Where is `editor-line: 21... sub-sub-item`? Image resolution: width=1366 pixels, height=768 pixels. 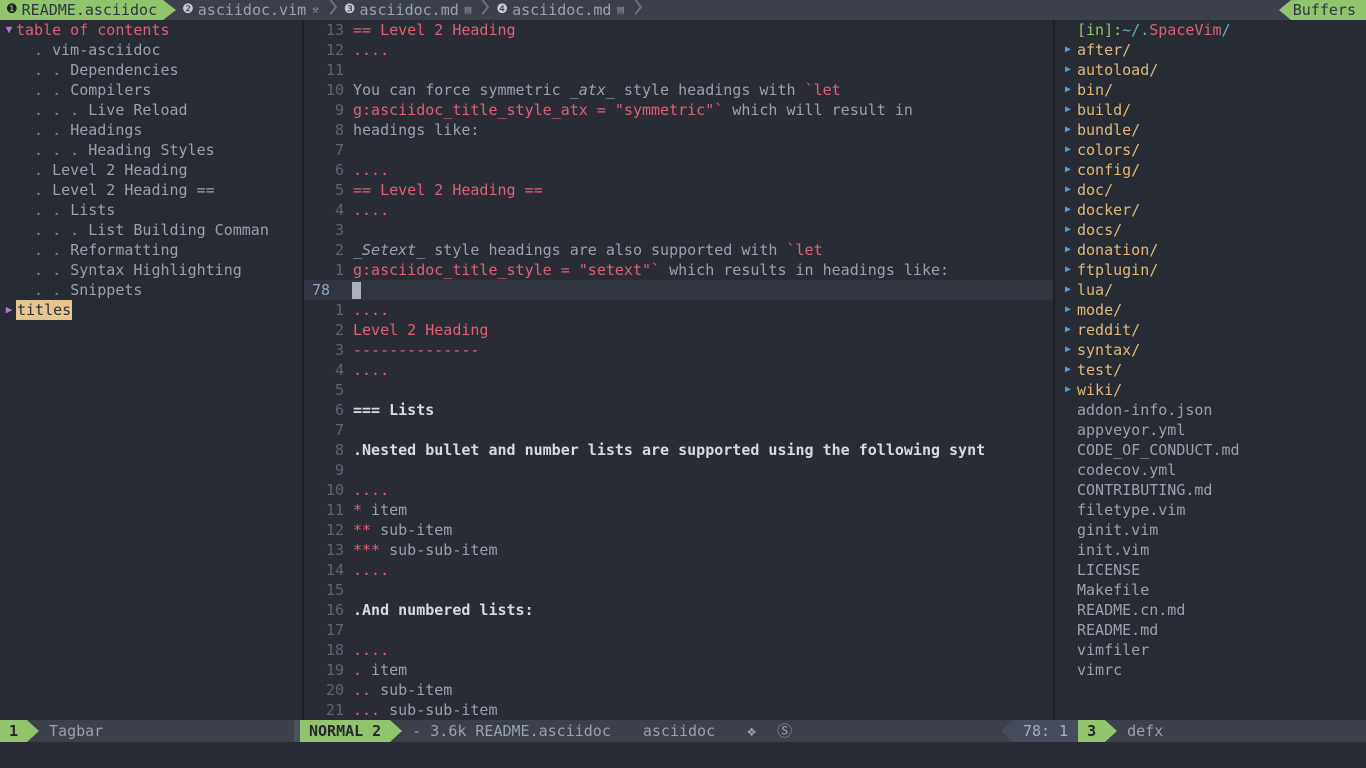 editor-line: 21... sub-sub-item is located at coordinates (678, 710).